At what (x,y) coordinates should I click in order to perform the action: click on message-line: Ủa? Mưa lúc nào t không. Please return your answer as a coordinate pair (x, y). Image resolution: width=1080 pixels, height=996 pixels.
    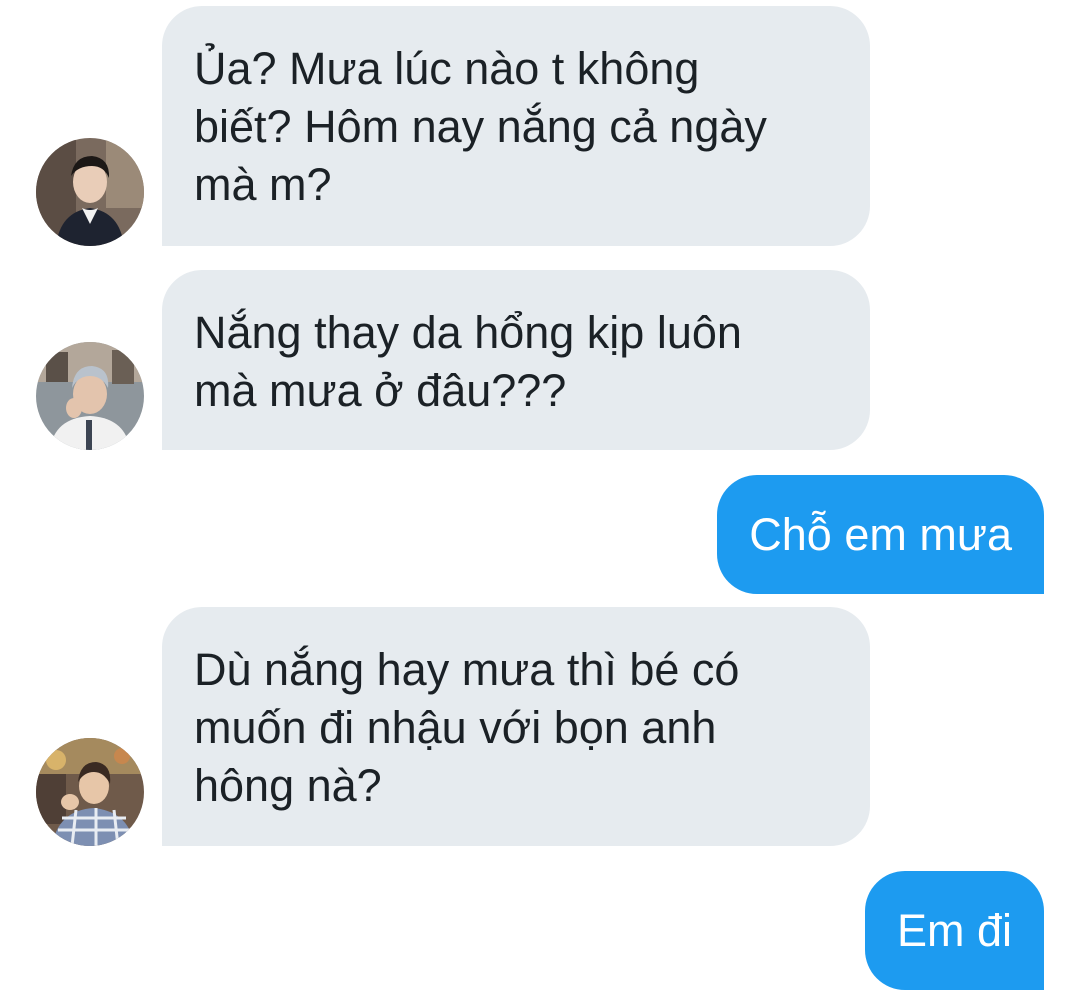
    Looking at the image, I should click on (447, 68).